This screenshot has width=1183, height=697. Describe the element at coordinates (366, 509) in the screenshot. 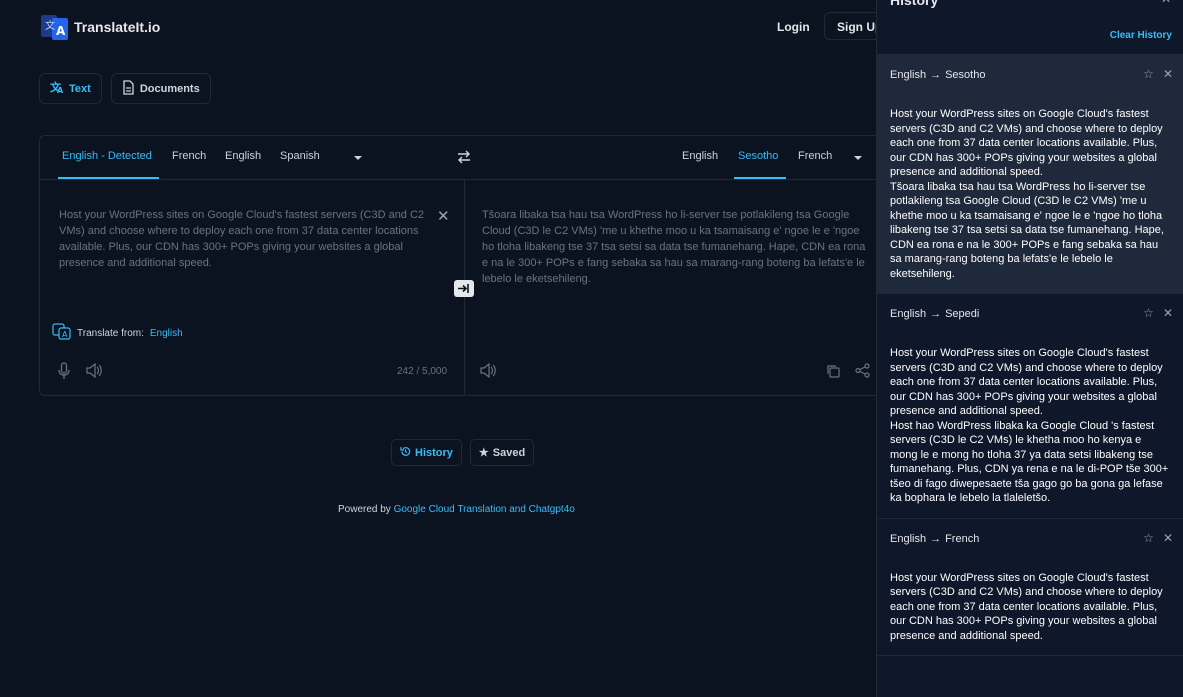

I see `powered-by-prefix: Powered by` at that location.